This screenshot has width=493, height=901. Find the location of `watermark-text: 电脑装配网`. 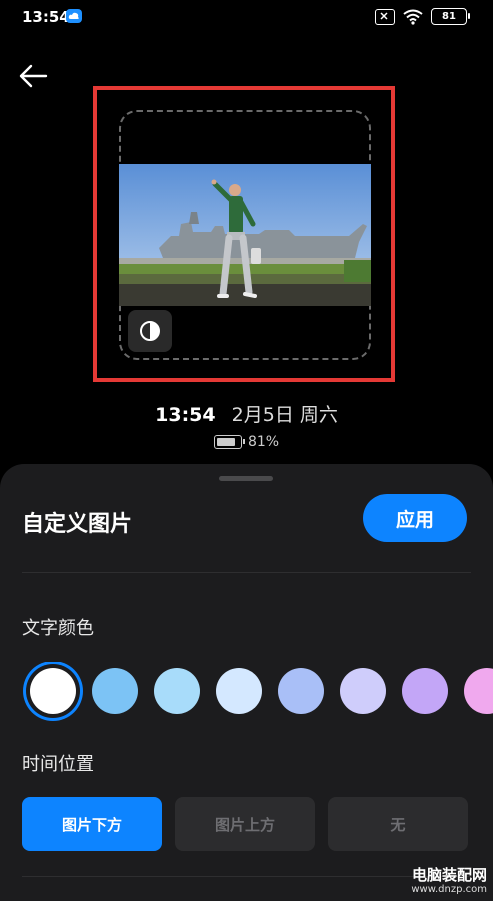

watermark-text: 电脑装配网 is located at coordinates (449, 875).